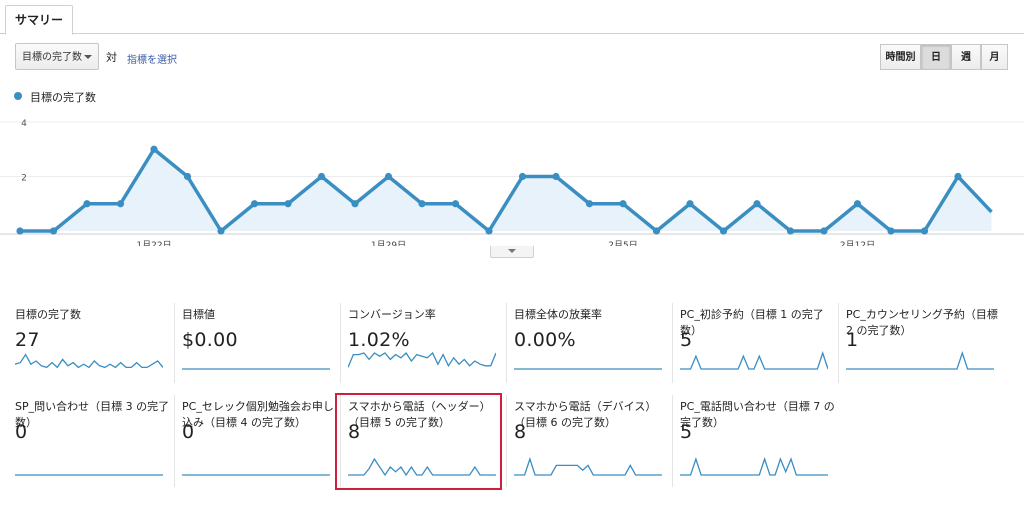 The width and height of the screenshot is (1024, 519). Describe the element at coordinates (262, 440) in the screenshot. I see `scorecard: PC_セレック個別勉強会お申し込み（目標 4 の完了数） 0` at that location.